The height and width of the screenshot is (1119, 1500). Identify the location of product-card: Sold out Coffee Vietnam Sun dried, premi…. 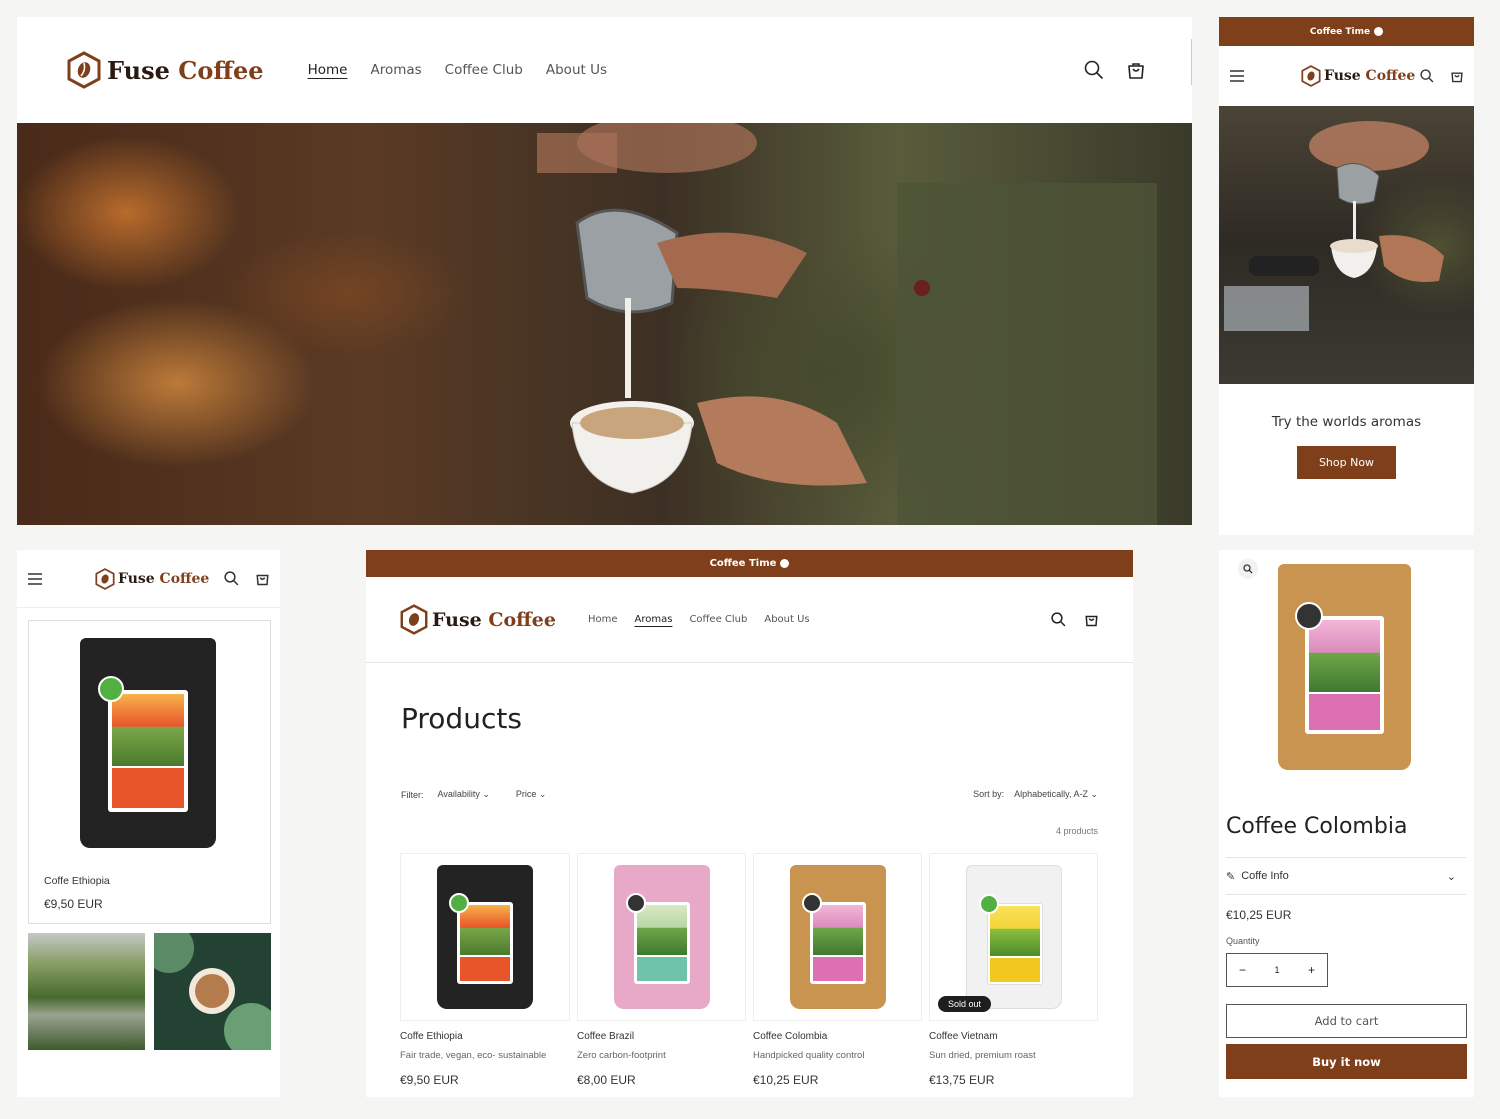
(1013, 970).